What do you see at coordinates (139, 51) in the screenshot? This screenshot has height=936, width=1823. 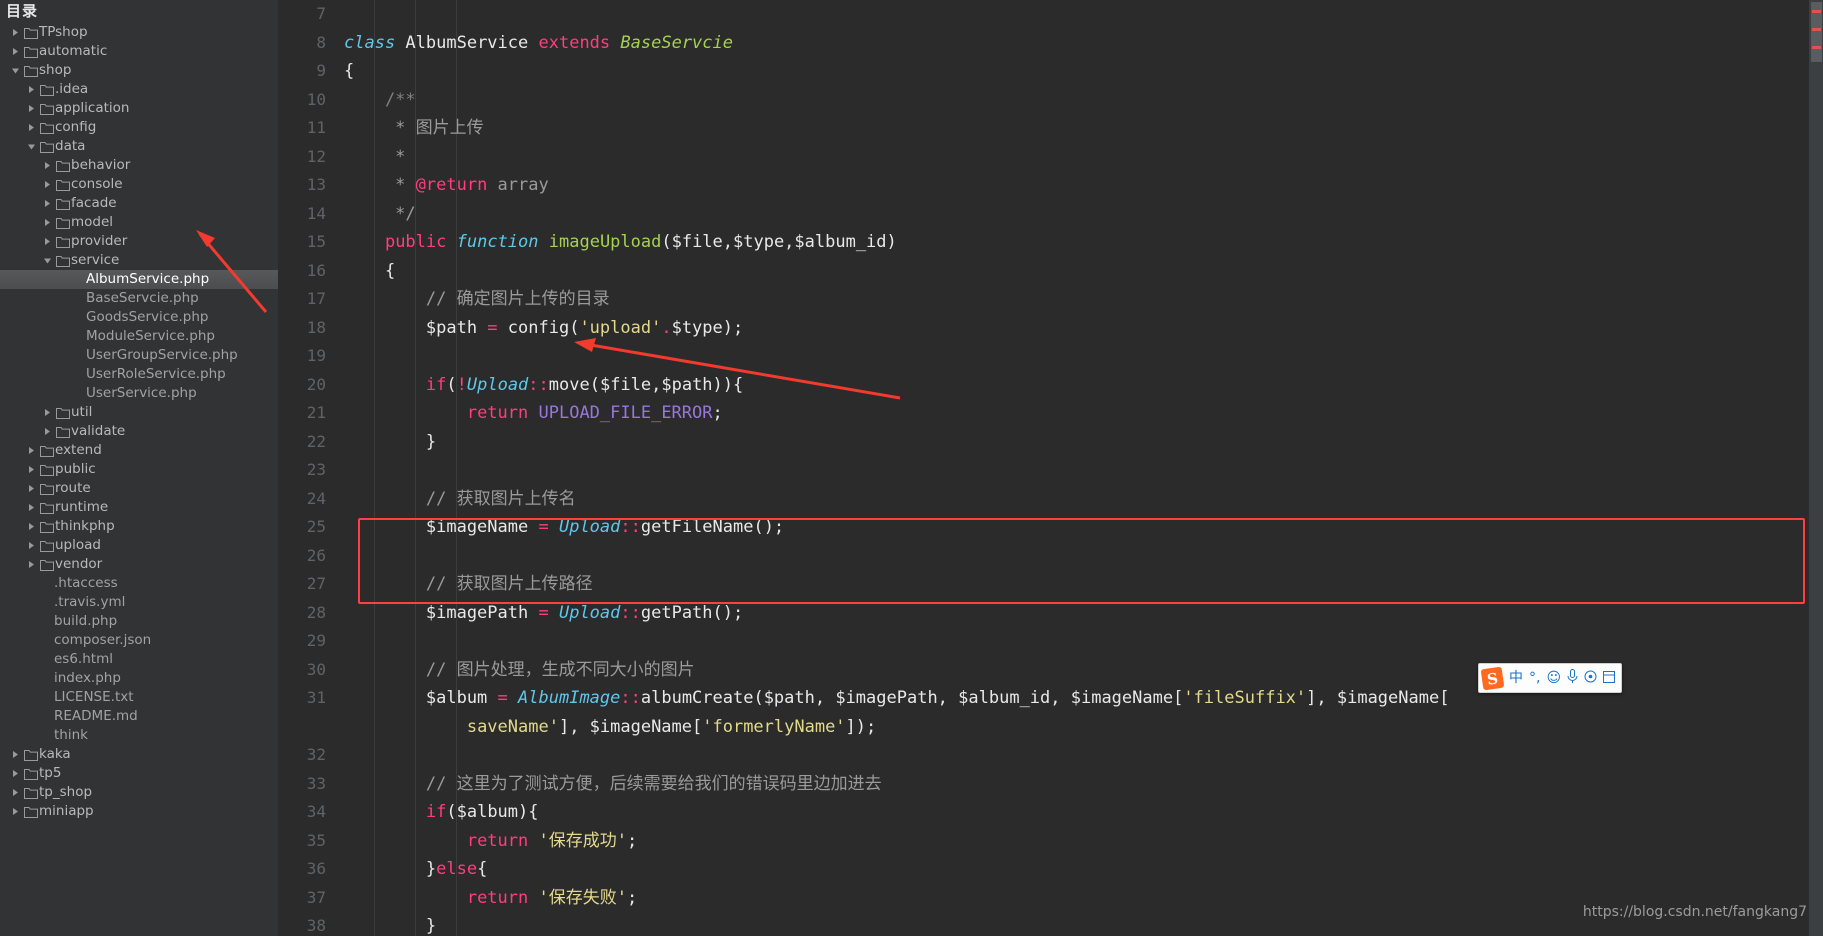 I see `tree-item-automatic: automatic` at bounding box center [139, 51].